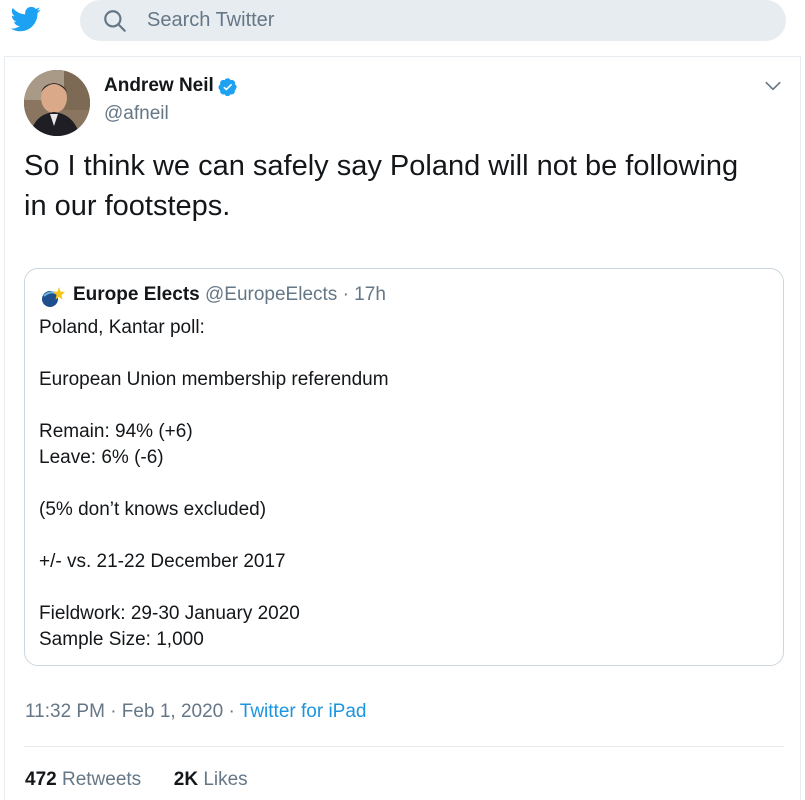 This screenshot has height=800, width=805. I want to click on author-name: Andrew Neil, so click(159, 86).